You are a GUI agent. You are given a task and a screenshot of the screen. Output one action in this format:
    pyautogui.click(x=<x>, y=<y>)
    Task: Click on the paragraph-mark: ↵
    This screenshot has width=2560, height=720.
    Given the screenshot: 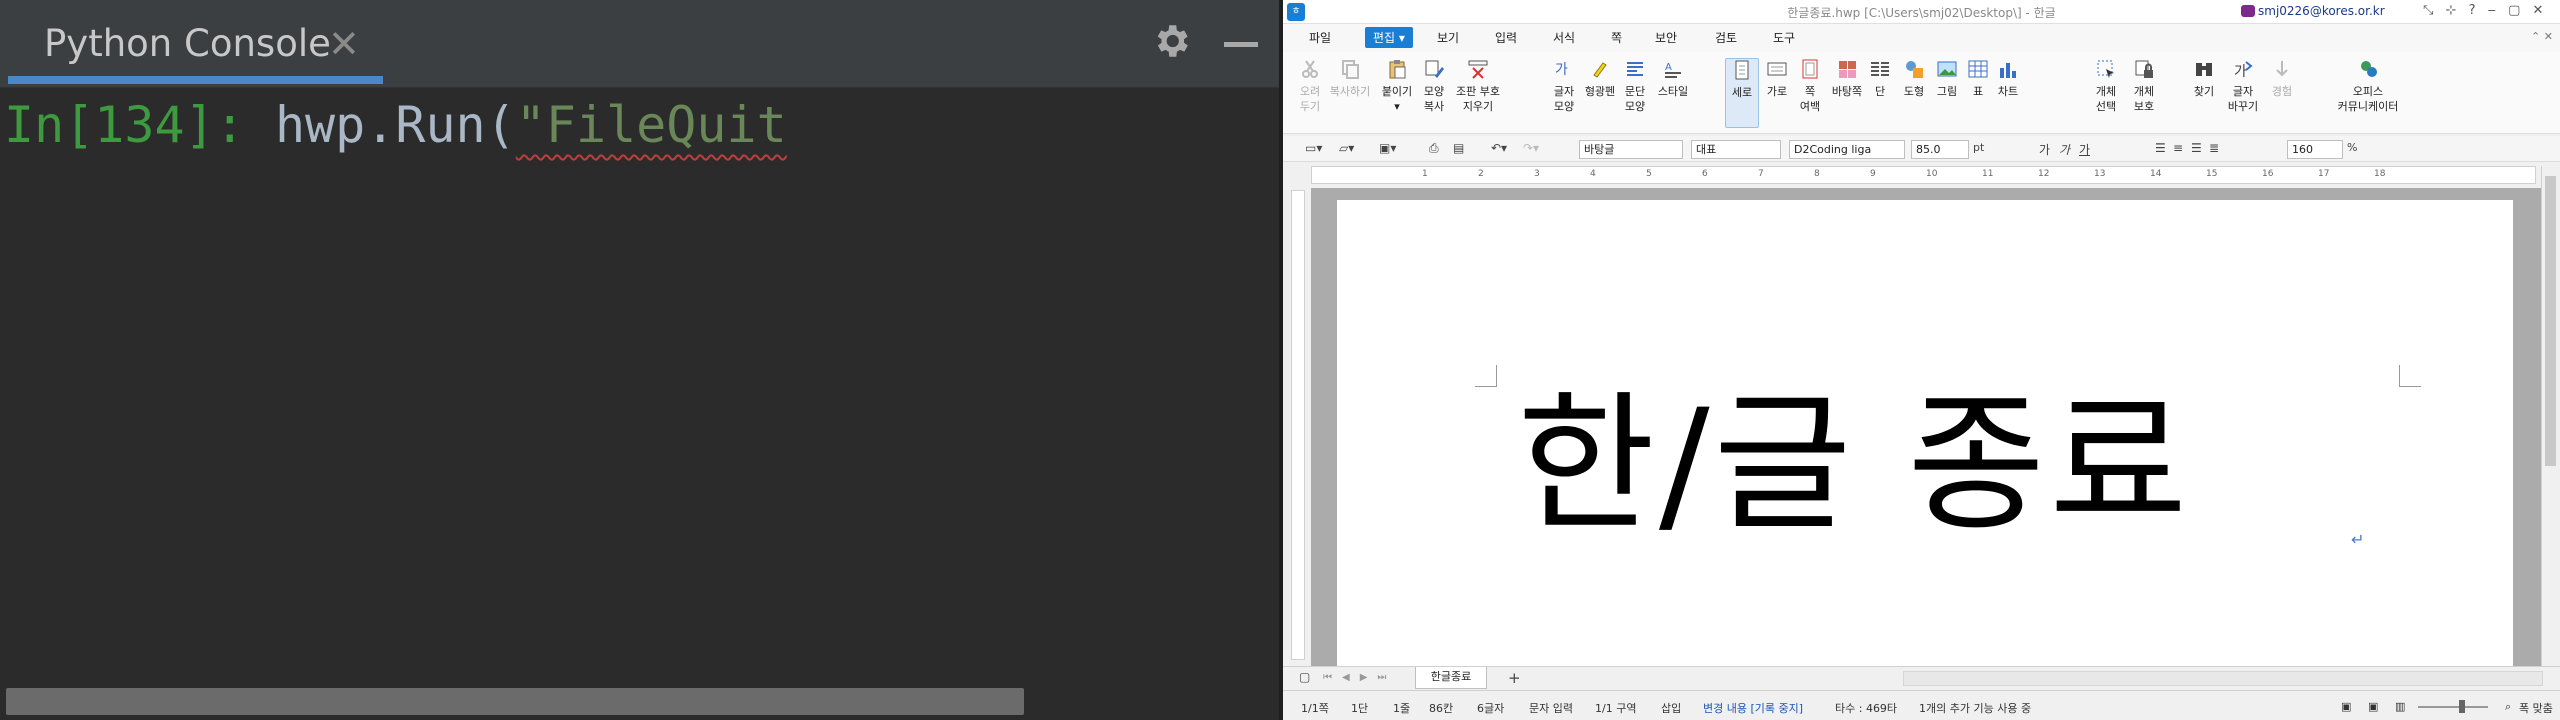 What is the action you would take?
    pyautogui.click(x=2358, y=539)
    